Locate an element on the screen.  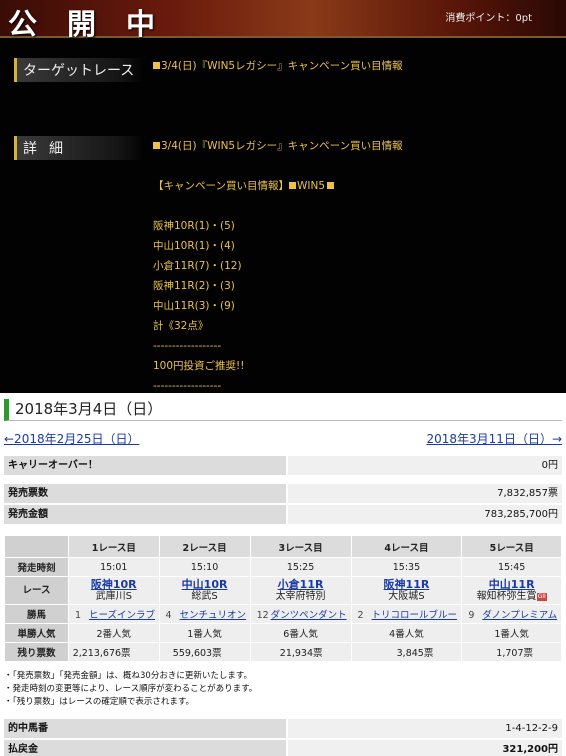
race-name: 大阪城S is located at coordinates (406, 596).